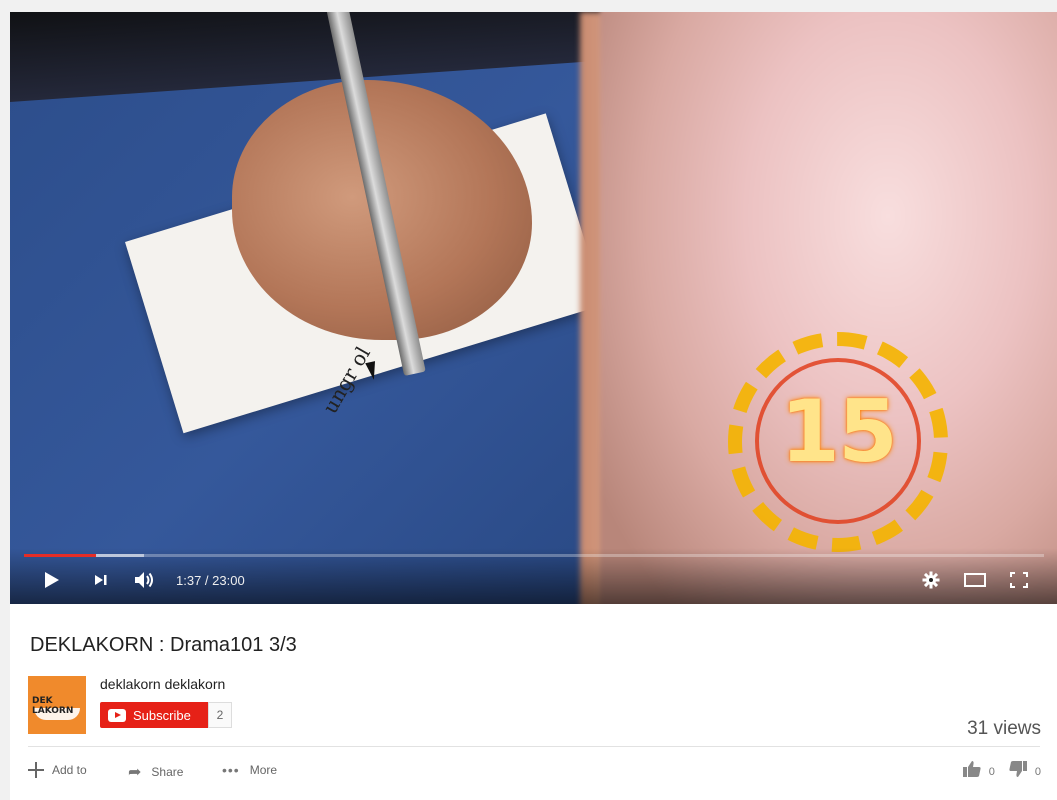 This screenshot has width=1057, height=800. What do you see at coordinates (101, 580) in the screenshot?
I see `next-icon` at bounding box center [101, 580].